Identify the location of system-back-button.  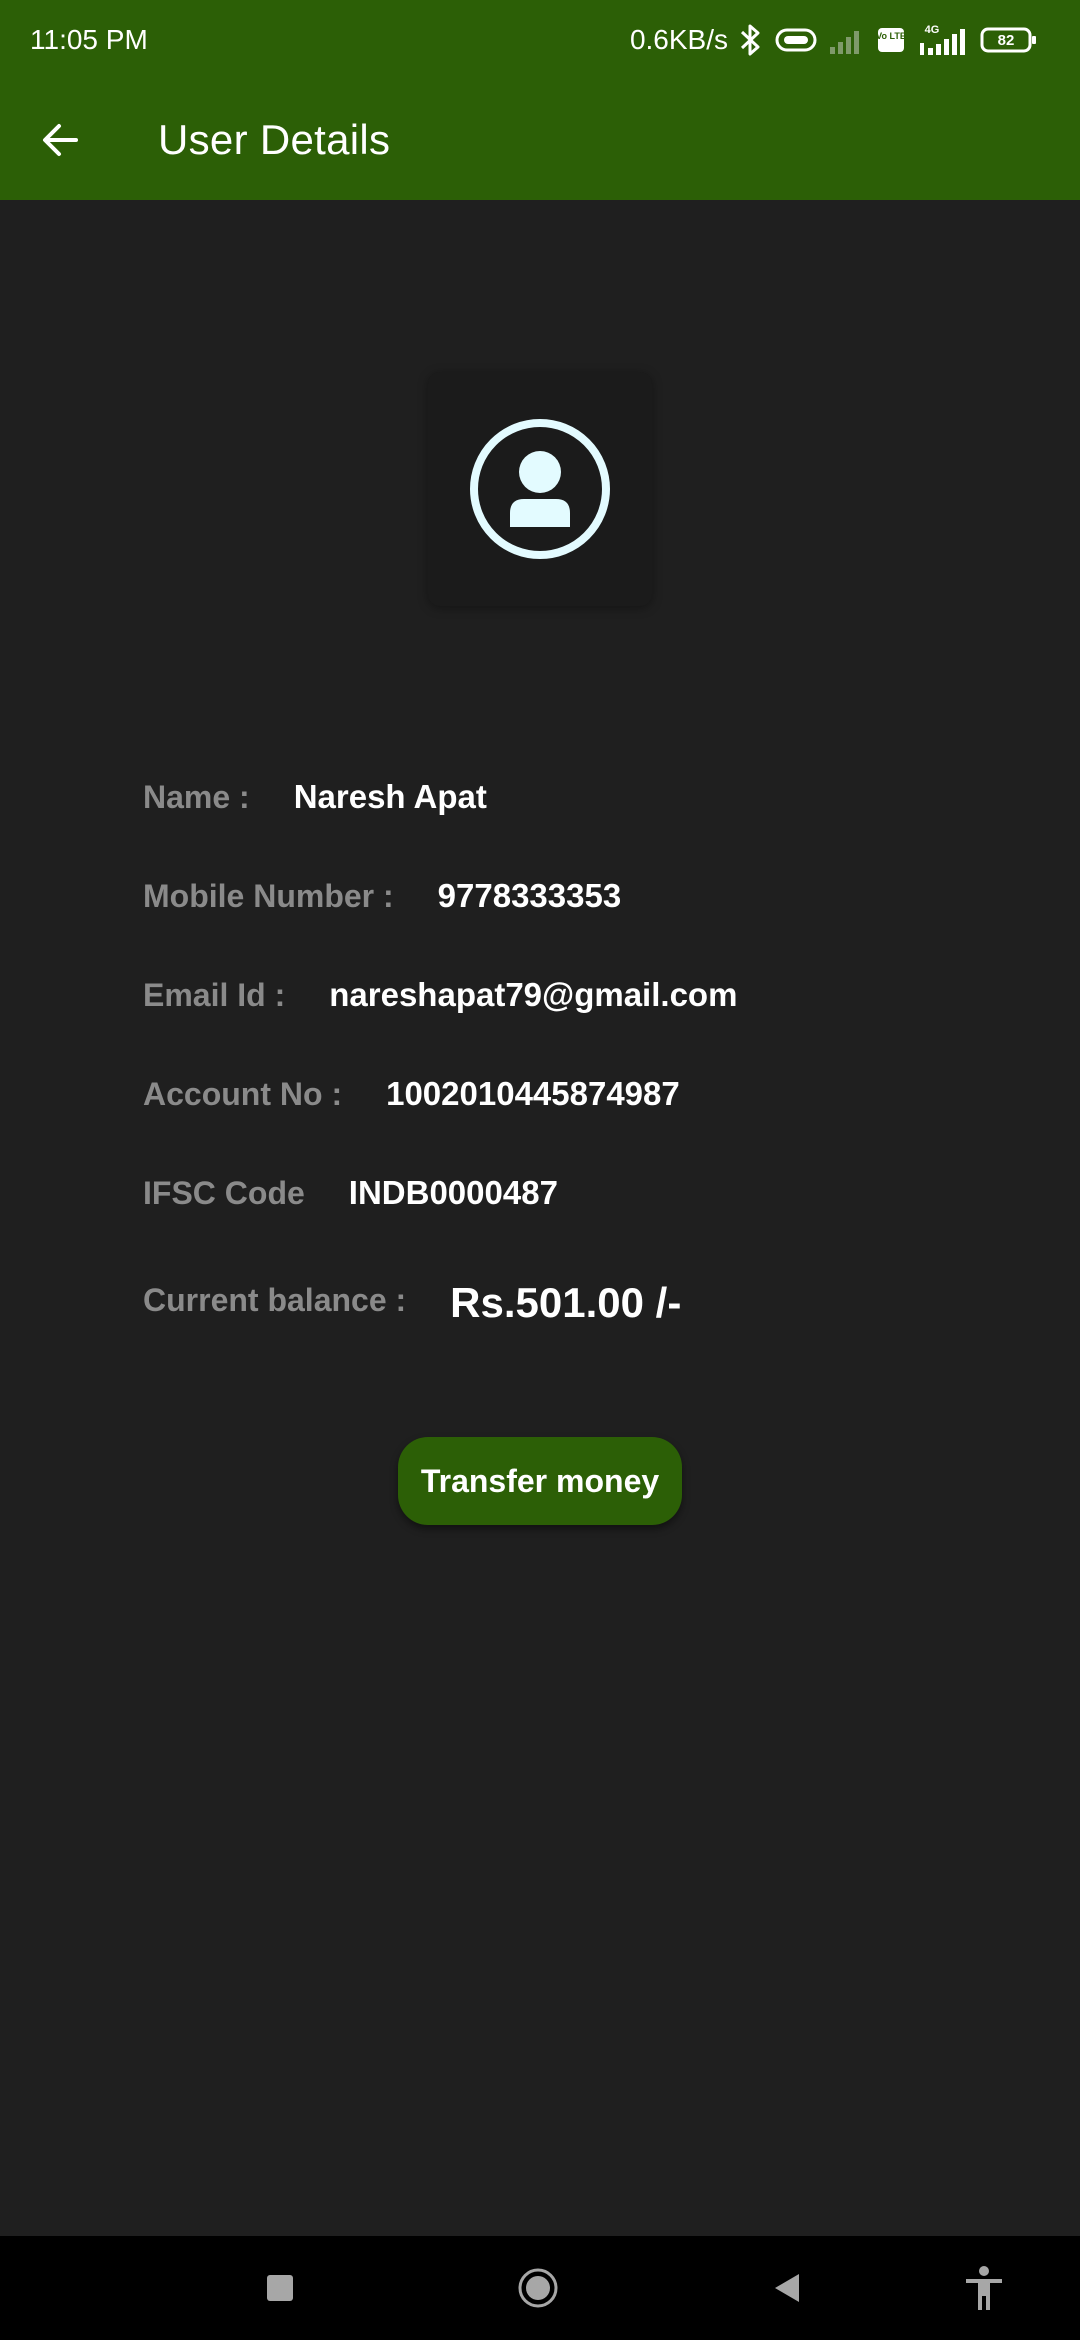
(788, 2288).